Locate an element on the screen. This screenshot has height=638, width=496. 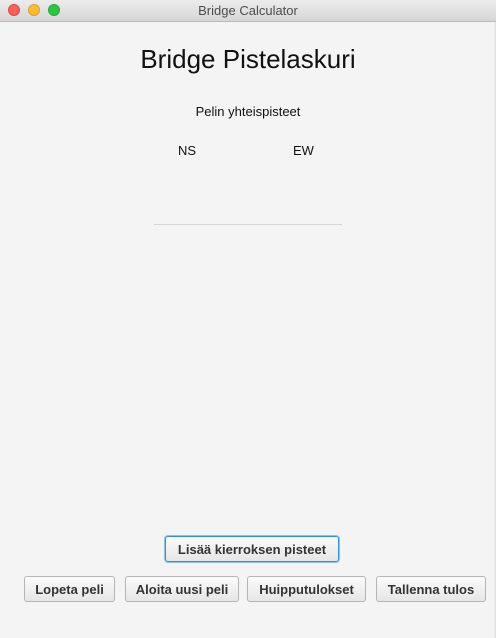
title-bar: Bridge Calculator is located at coordinates (248, 11).